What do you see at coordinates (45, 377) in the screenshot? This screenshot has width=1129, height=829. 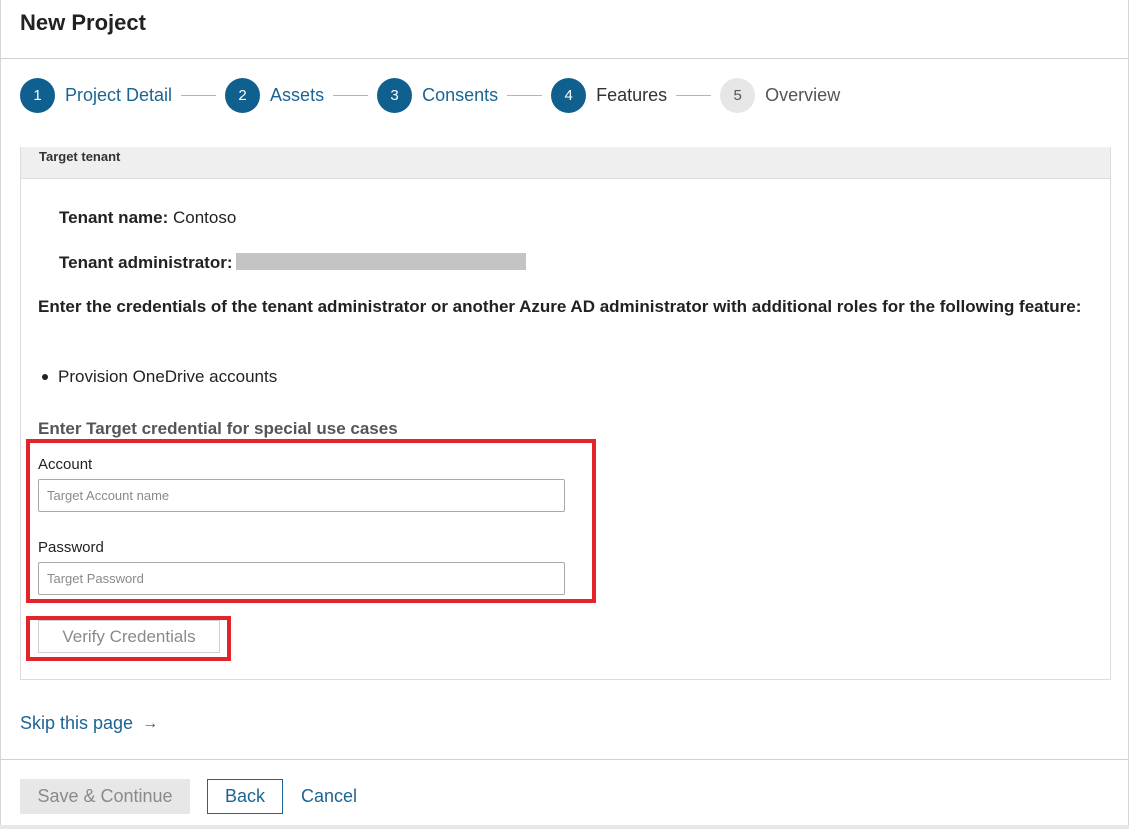 I see `bullet-icon` at bounding box center [45, 377].